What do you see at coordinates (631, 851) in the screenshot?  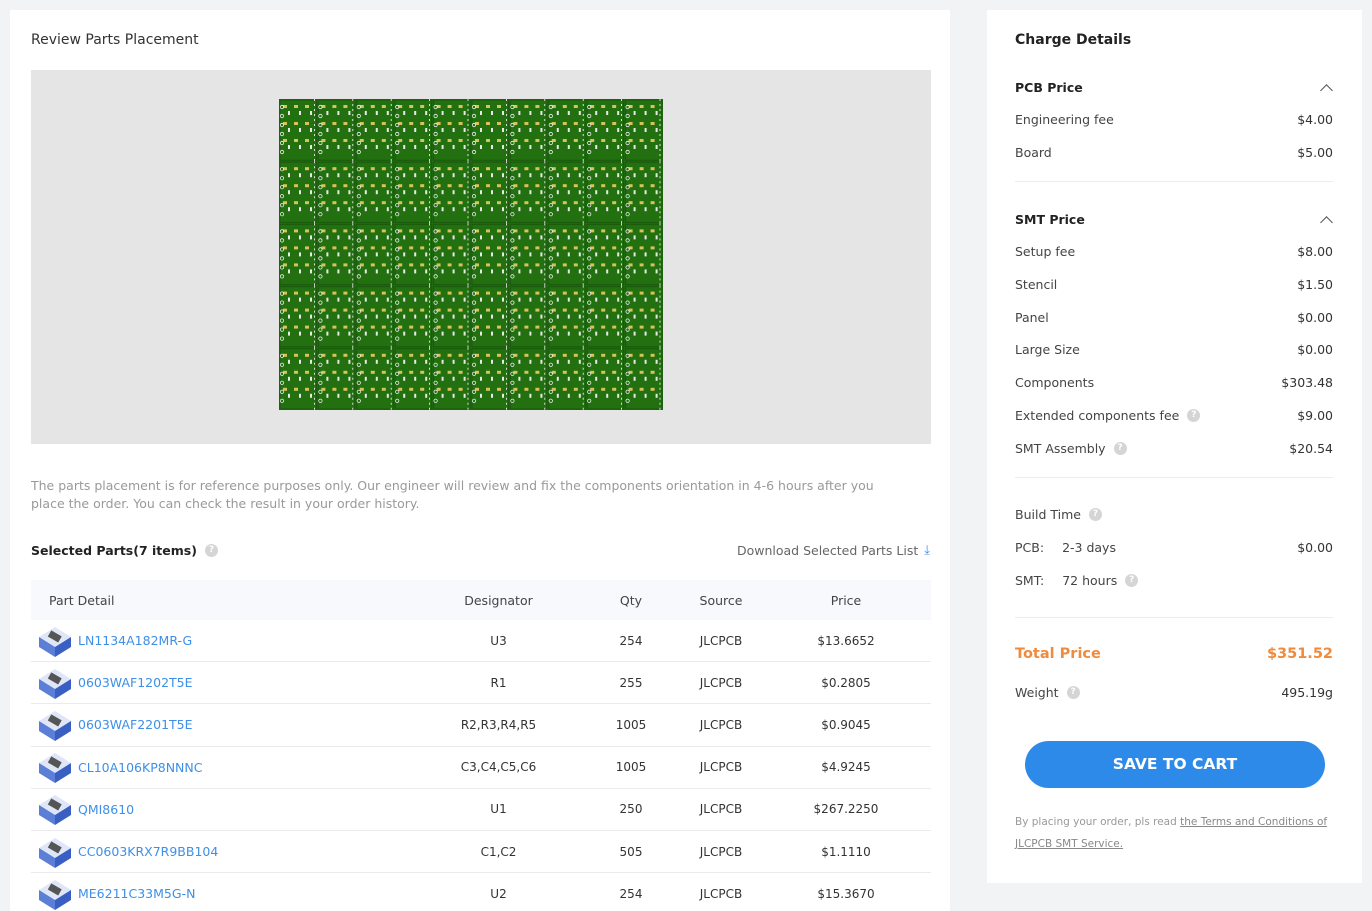 I see `qty-cell: 505` at bounding box center [631, 851].